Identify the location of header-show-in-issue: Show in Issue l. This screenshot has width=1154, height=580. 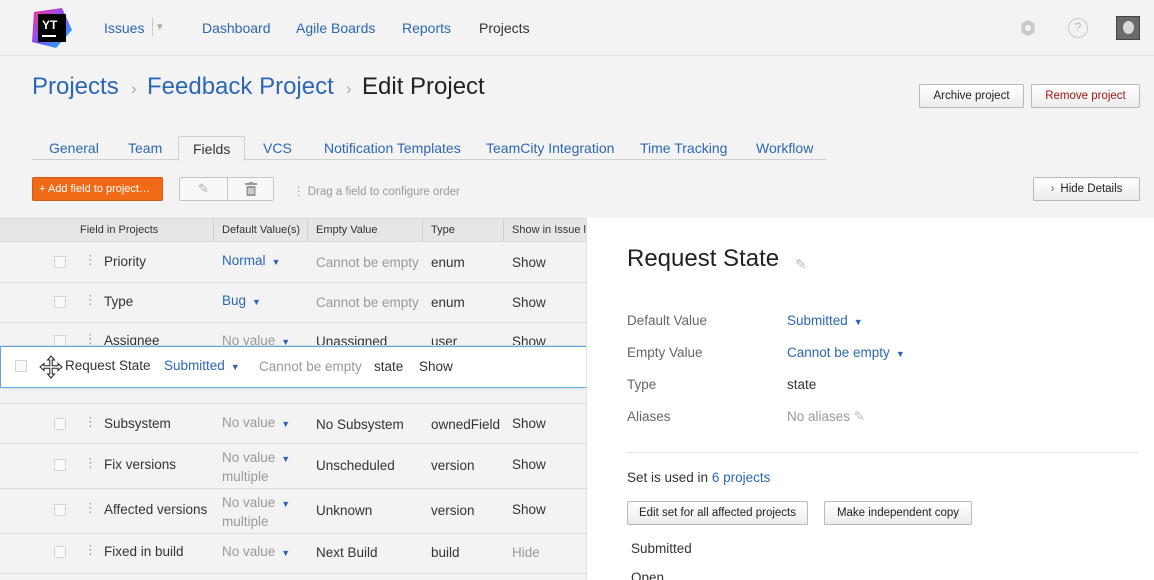
(549, 230).